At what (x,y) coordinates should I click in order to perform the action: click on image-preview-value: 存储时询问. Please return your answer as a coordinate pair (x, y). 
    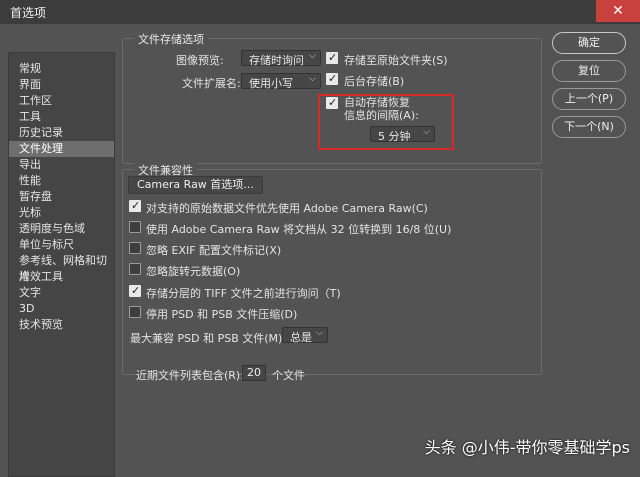
    Looking at the image, I should click on (276, 60).